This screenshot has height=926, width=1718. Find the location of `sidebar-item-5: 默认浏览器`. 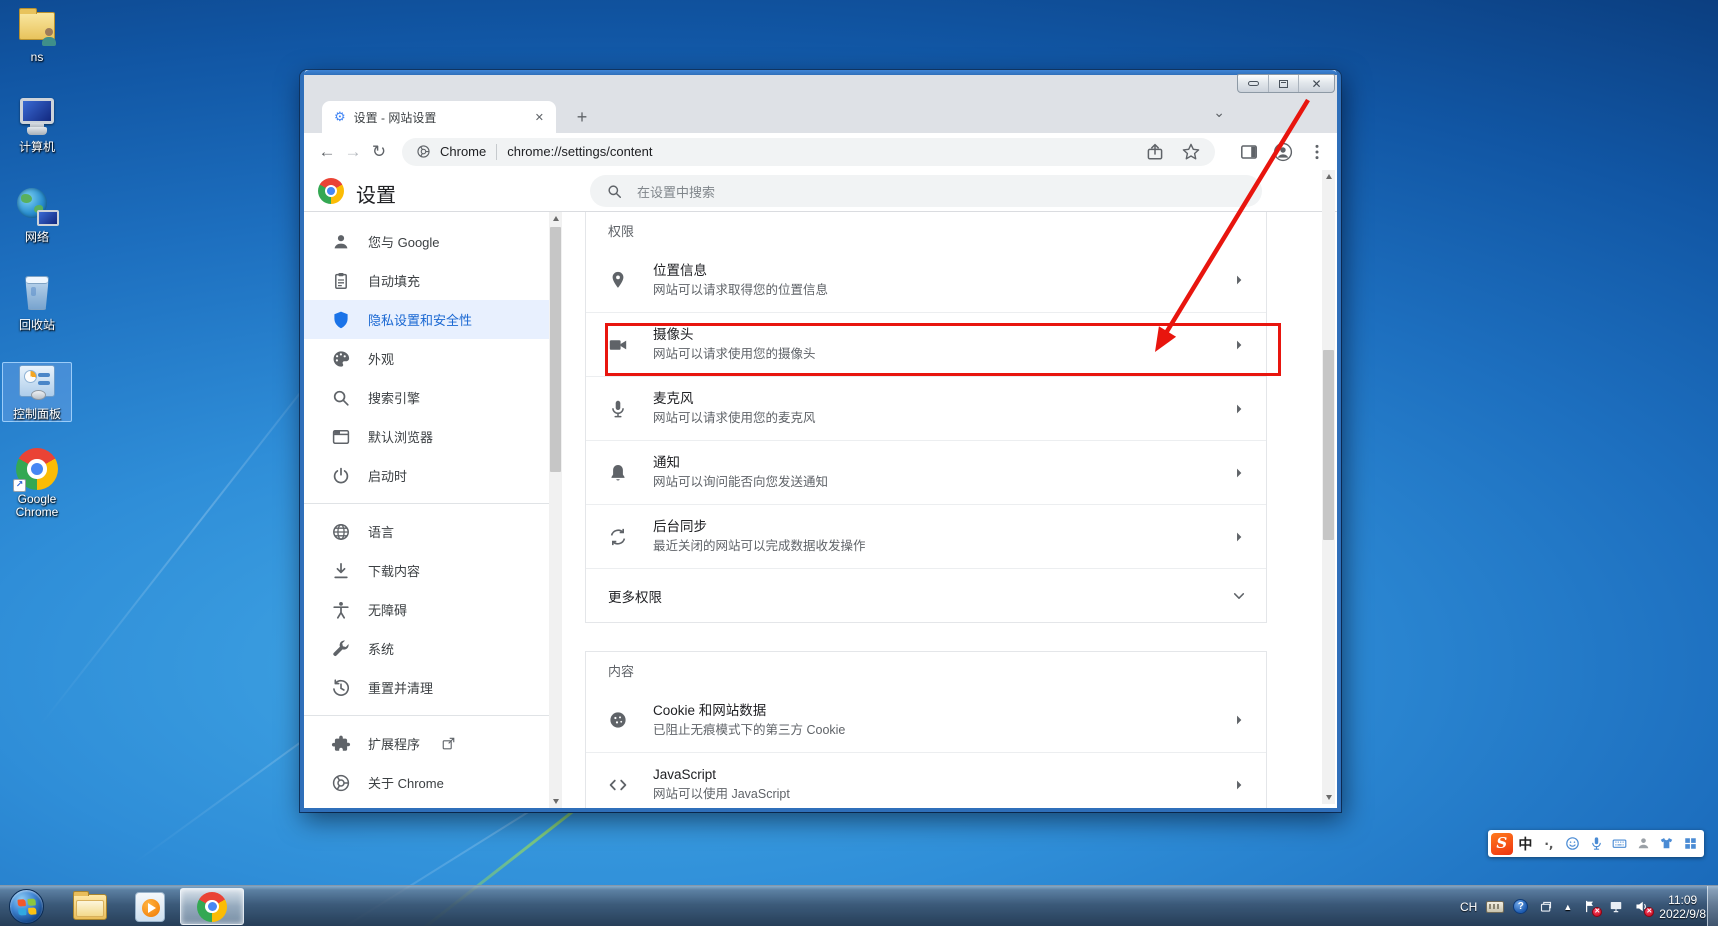

sidebar-item-5: 默认浏览器 is located at coordinates (426, 436).